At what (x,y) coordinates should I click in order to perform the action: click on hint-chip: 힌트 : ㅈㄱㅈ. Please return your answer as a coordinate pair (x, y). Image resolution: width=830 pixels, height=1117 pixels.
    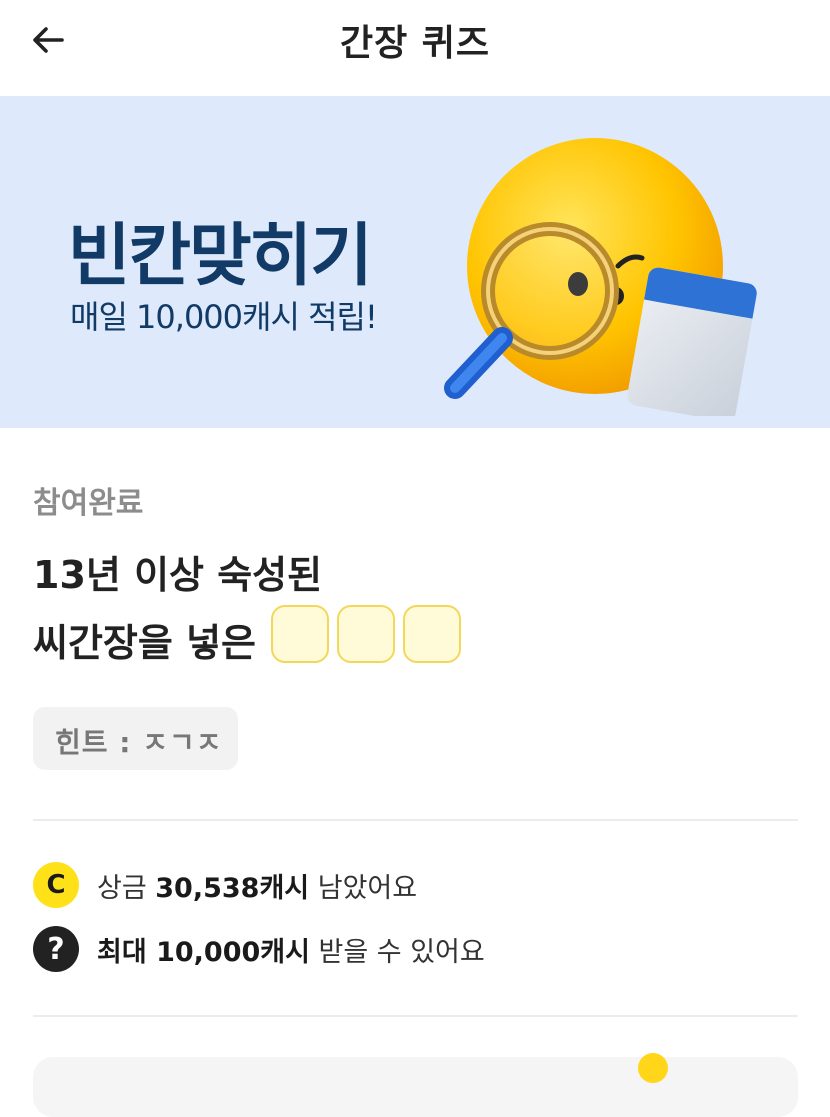
    Looking at the image, I should click on (135, 738).